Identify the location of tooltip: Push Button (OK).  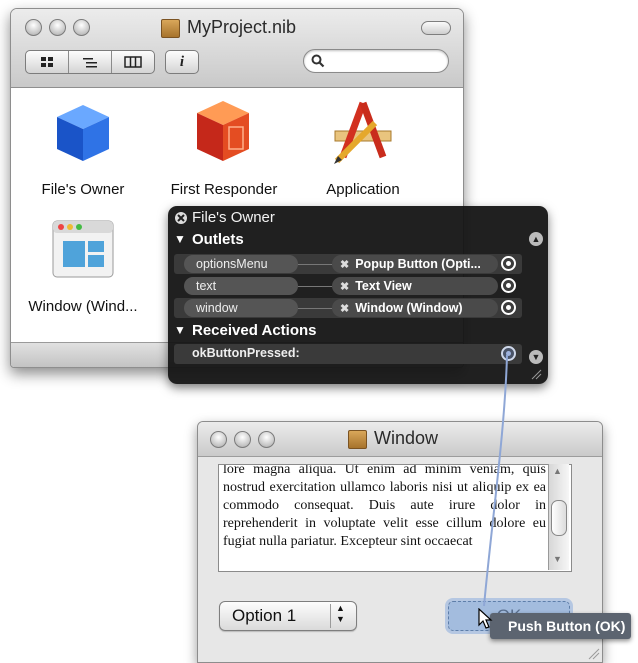
(561, 626).